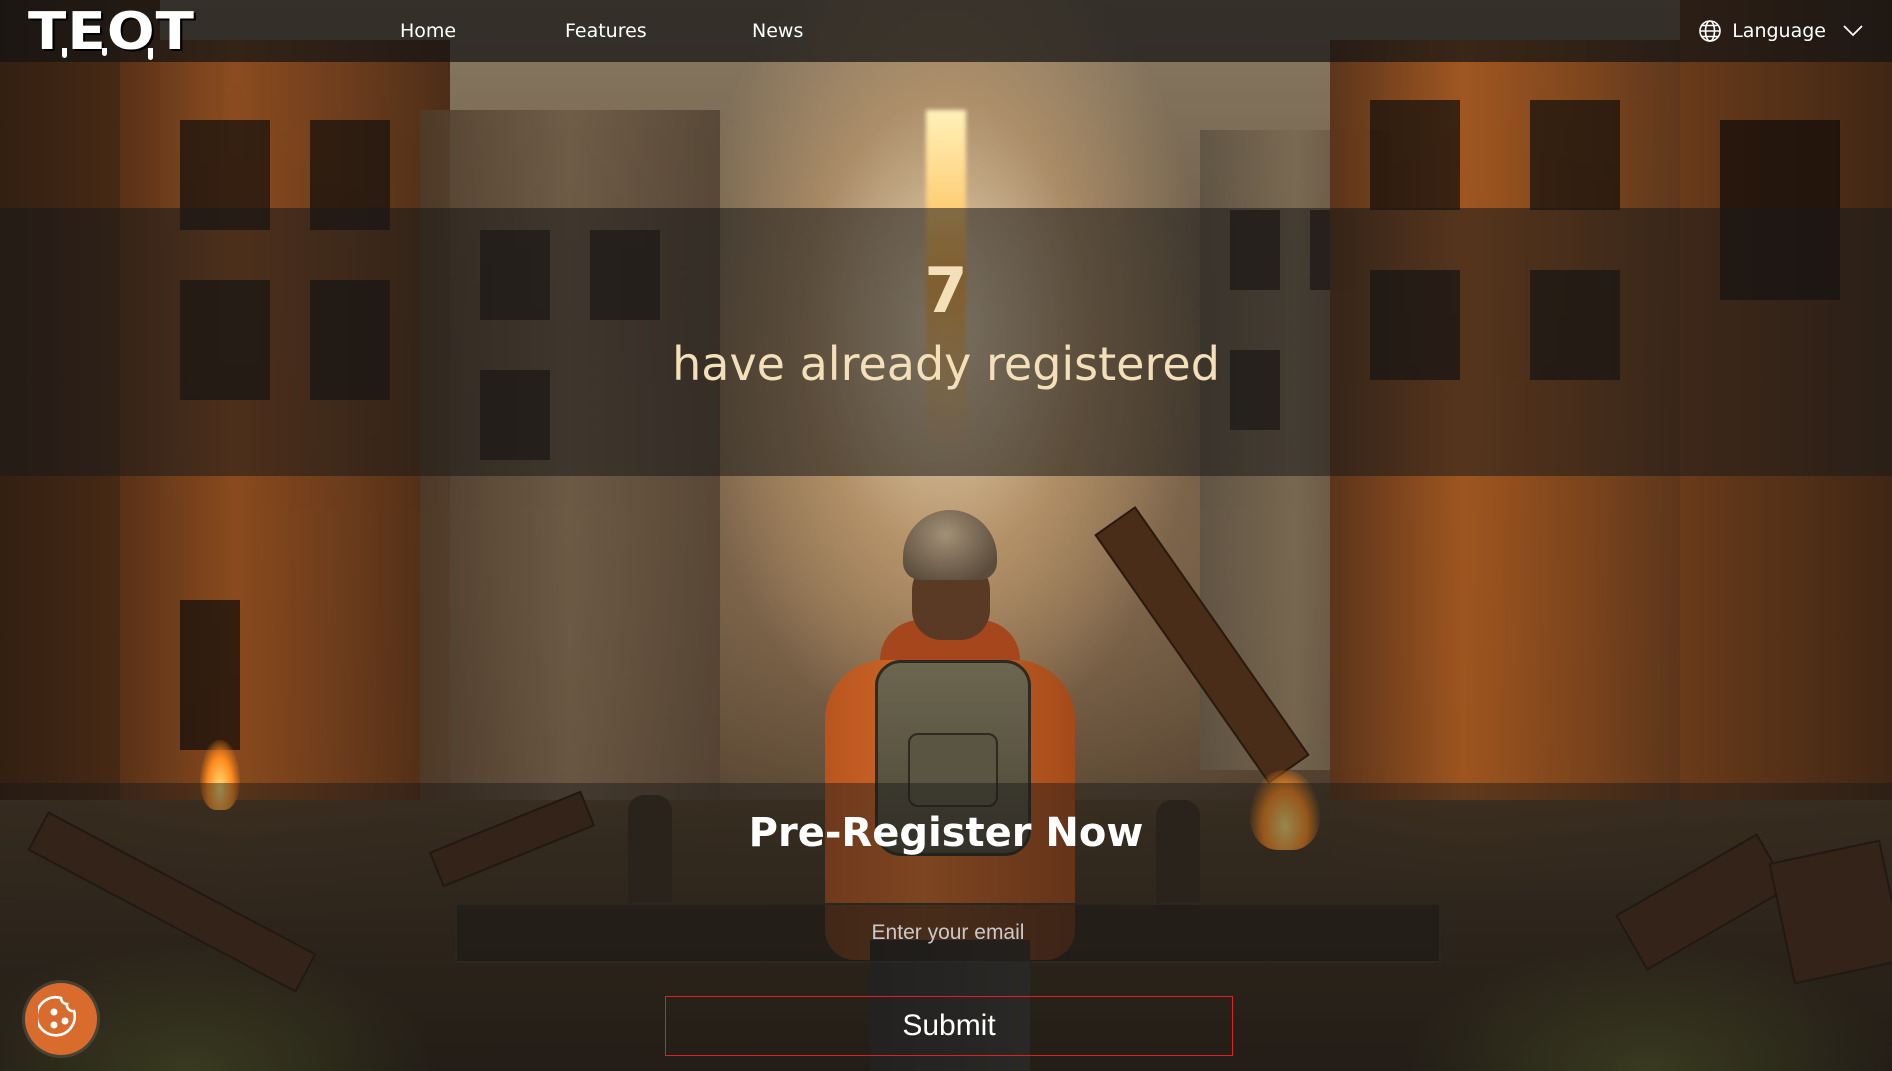 The height and width of the screenshot is (1071, 1892). What do you see at coordinates (428, 31) in the screenshot?
I see `nav-home-link: Home` at bounding box center [428, 31].